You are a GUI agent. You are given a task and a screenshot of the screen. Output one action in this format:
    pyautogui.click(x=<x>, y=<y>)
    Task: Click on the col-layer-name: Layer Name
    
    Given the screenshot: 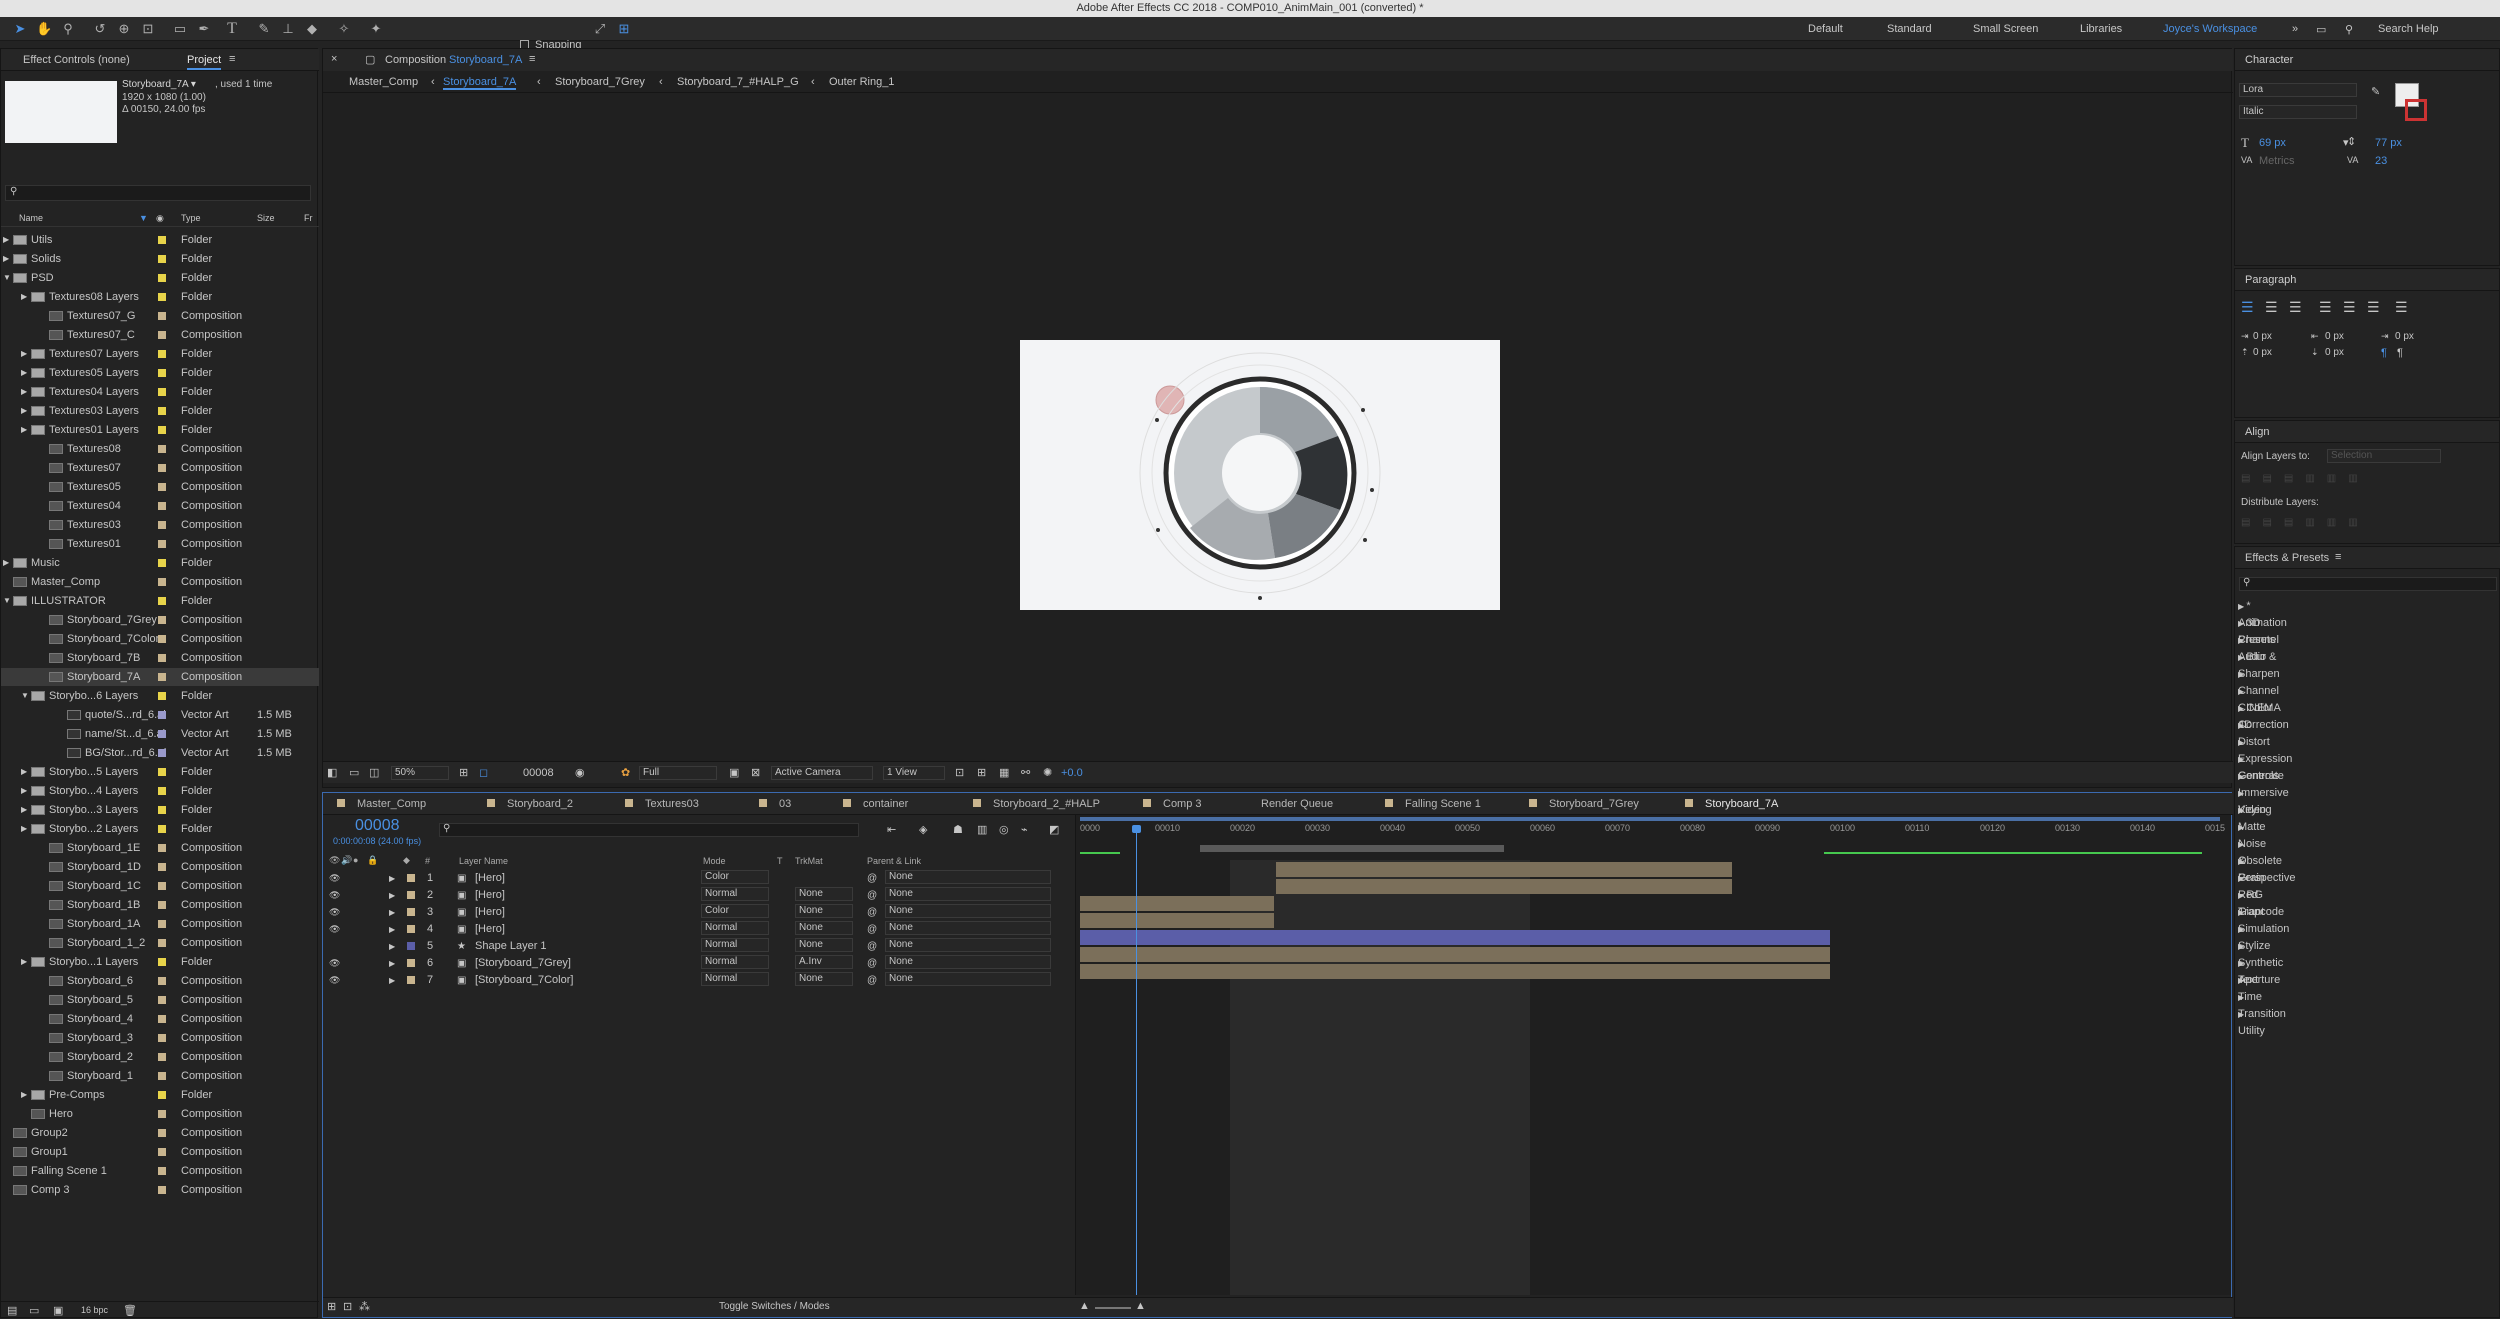 What is the action you would take?
    pyautogui.click(x=483, y=861)
    